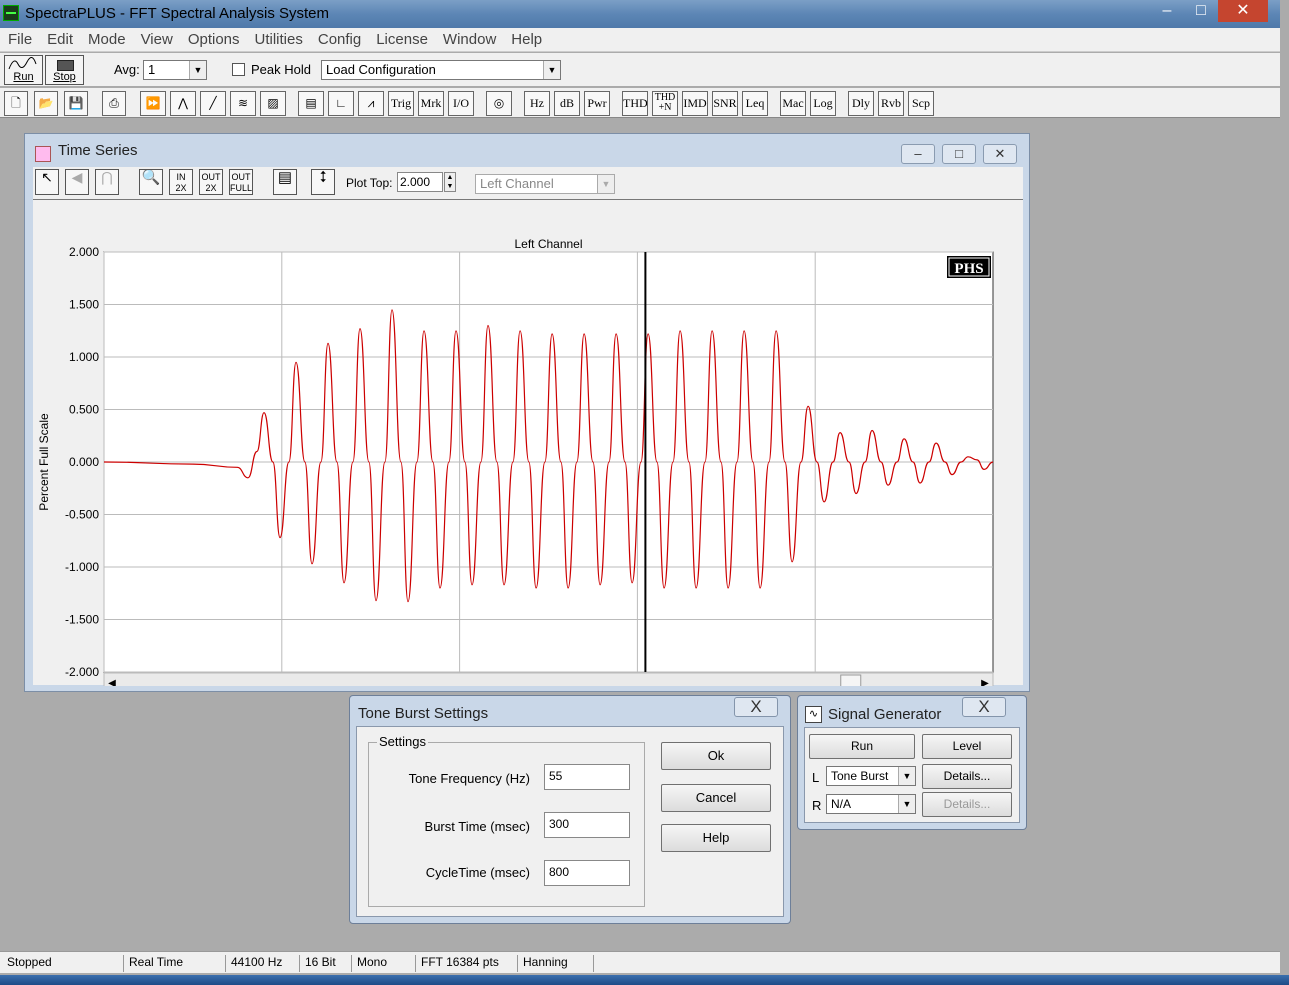  I want to click on hz-button: Hz, so click(537, 103).